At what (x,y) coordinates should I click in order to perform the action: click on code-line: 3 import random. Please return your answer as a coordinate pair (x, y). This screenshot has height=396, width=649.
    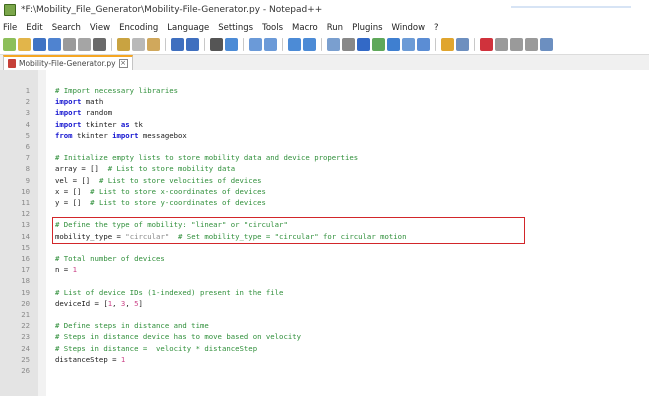
    Looking at the image, I should click on (324, 112).